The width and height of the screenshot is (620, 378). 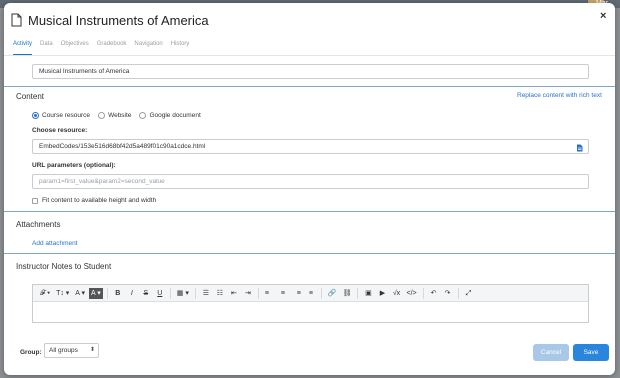 What do you see at coordinates (66, 115) in the screenshot?
I see `radio-label: Course resource` at bounding box center [66, 115].